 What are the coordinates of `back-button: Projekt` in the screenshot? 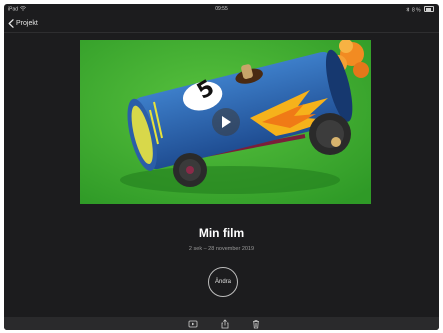 It's located at (23, 23).